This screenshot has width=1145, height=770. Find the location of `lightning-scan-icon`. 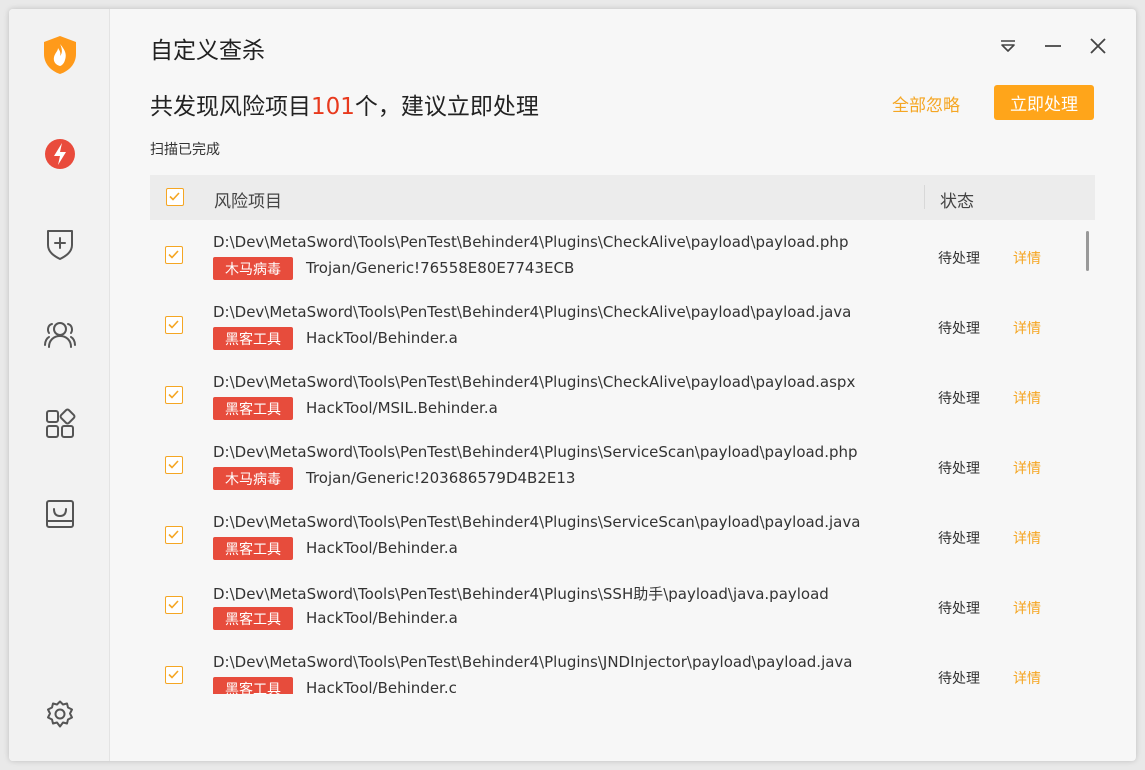

lightning-scan-icon is located at coordinates (60, 154).